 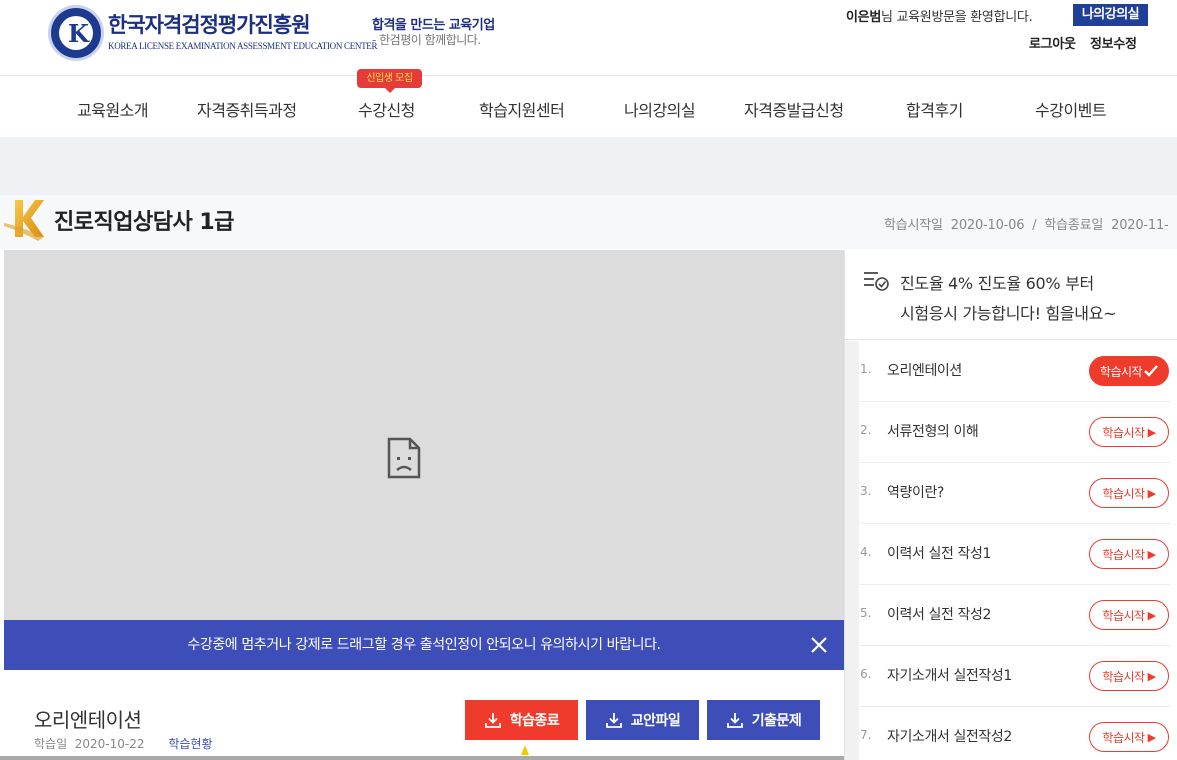 What do you see at coordinates (1052, 42) in the screenshot?
I see `logout-link: 로그아웃` at bounding box center [1052, 42].